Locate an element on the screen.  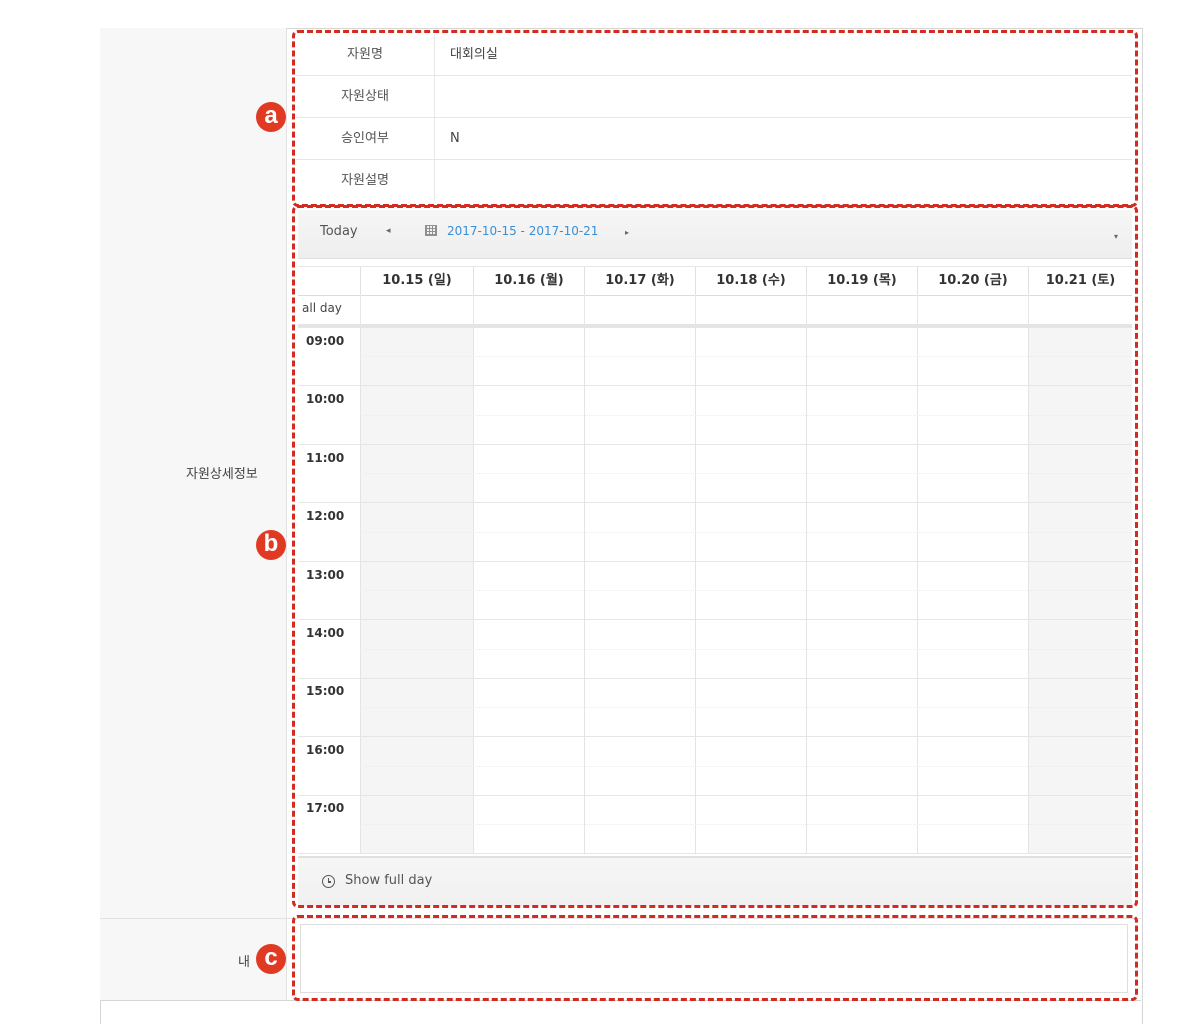
content-label: 내 is located at coordinates (244, 962).